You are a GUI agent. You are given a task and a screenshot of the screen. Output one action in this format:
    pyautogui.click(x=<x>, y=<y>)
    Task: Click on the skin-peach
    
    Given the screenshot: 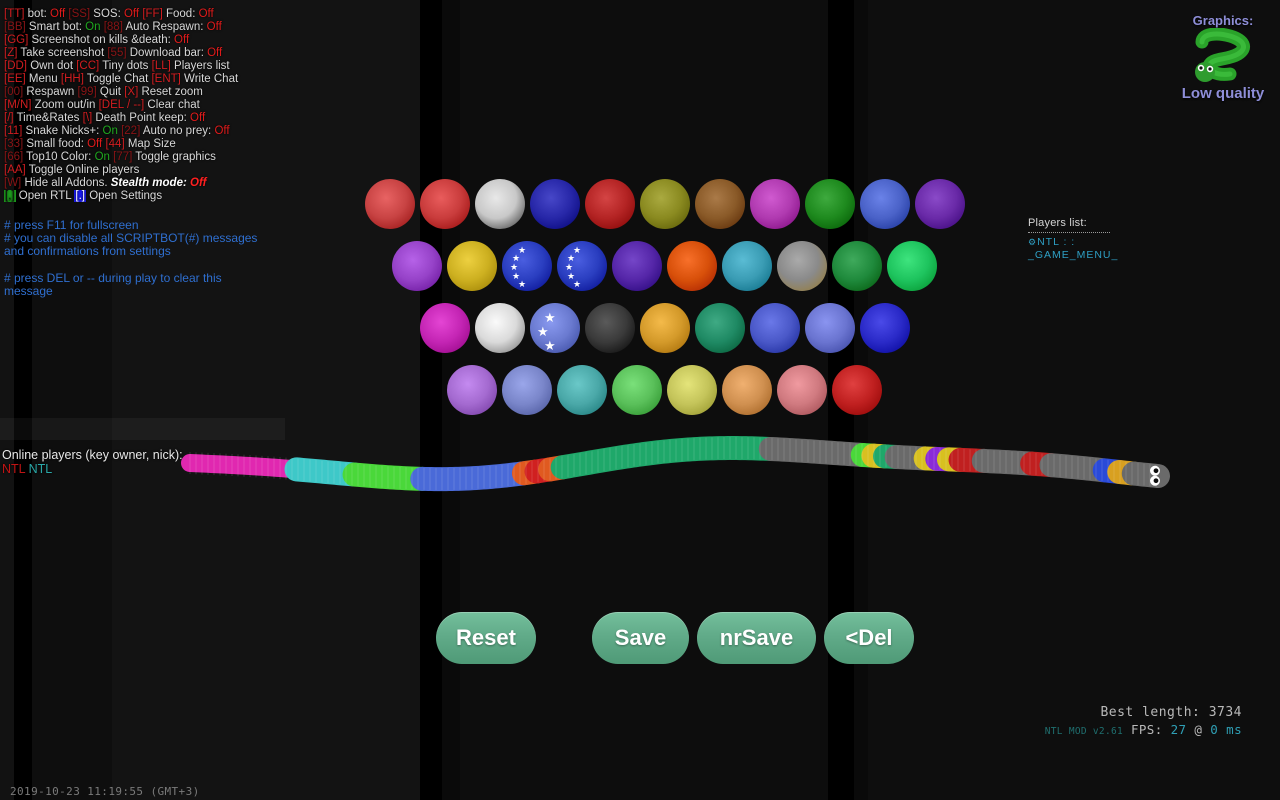 What is the action you would take?
    pyautogui.click(x=747, y=390)
    